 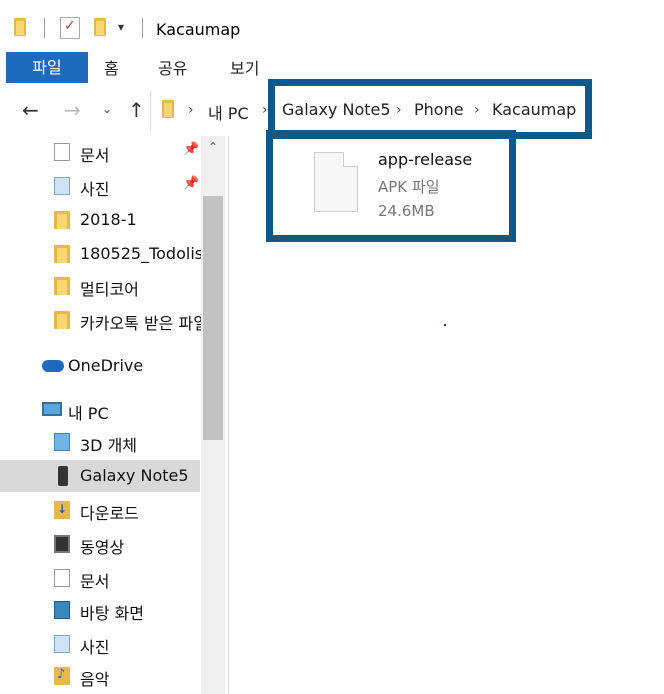 What do you see at coordinates (134, 475) in the screenshot?
I see `sidebar-item-label: Galaxy Note5` at bounding box center [134, 475].